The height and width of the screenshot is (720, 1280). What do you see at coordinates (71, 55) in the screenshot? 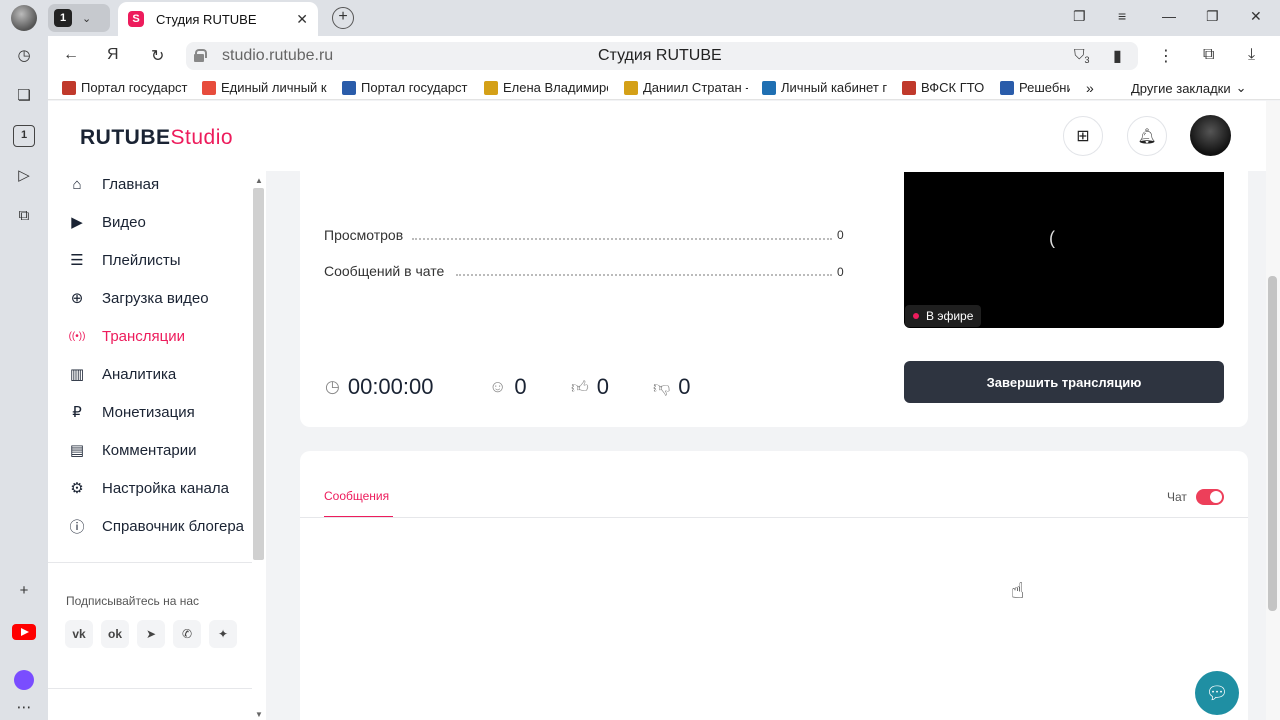
I see `back-arrow-icon: ←` at bounding box center [71, 55].